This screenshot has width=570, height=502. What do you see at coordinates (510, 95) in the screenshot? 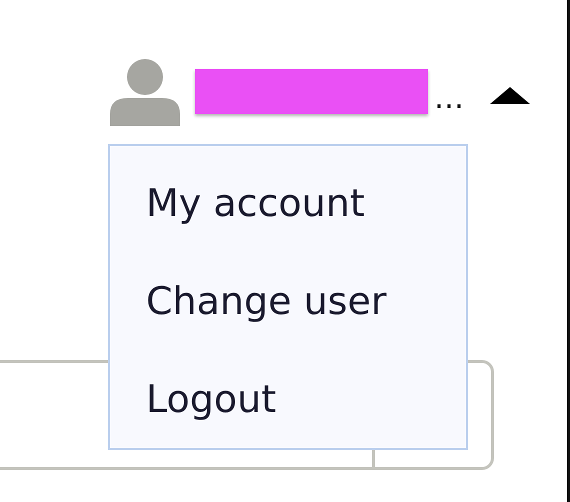
I see `caret-icon` at bounding box center [510, 95].